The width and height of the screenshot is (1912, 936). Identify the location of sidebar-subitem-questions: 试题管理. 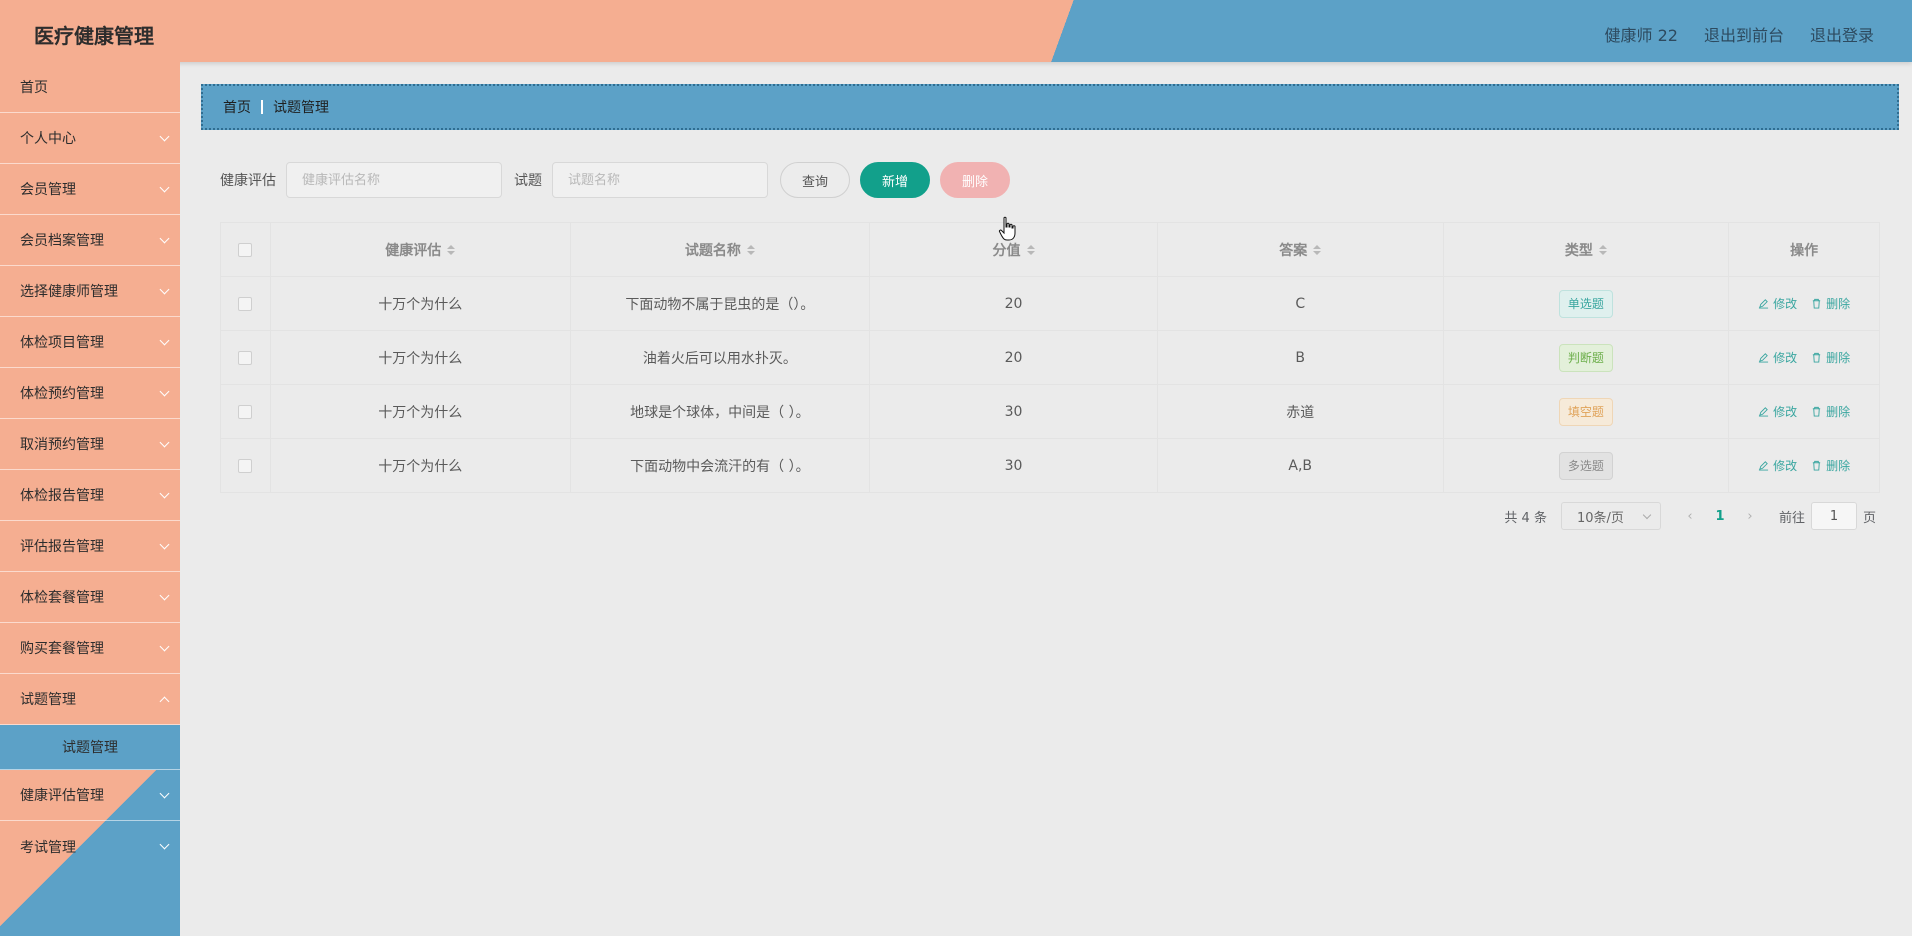
(90, 747).